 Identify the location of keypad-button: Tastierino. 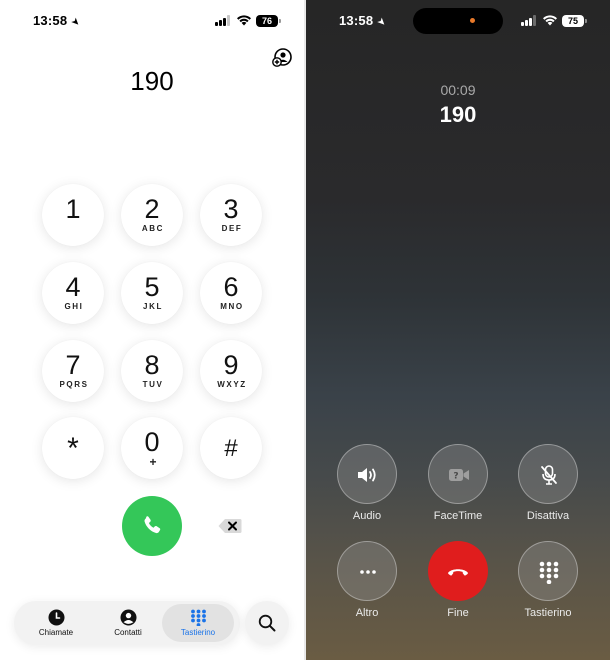
(548, 580).